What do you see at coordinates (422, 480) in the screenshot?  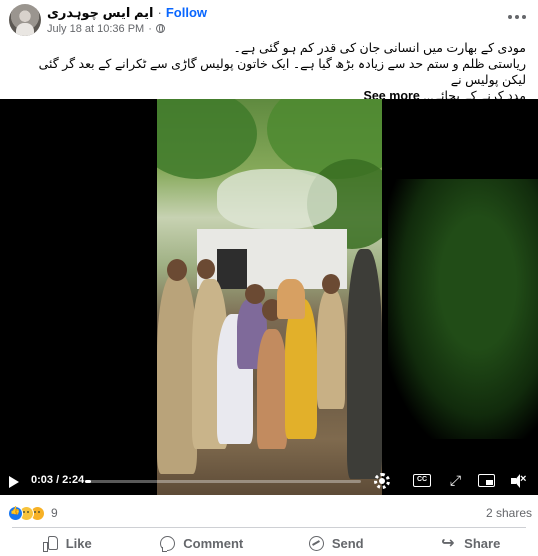 I see `captions-icon: CC` at bounding box center [422, 480].